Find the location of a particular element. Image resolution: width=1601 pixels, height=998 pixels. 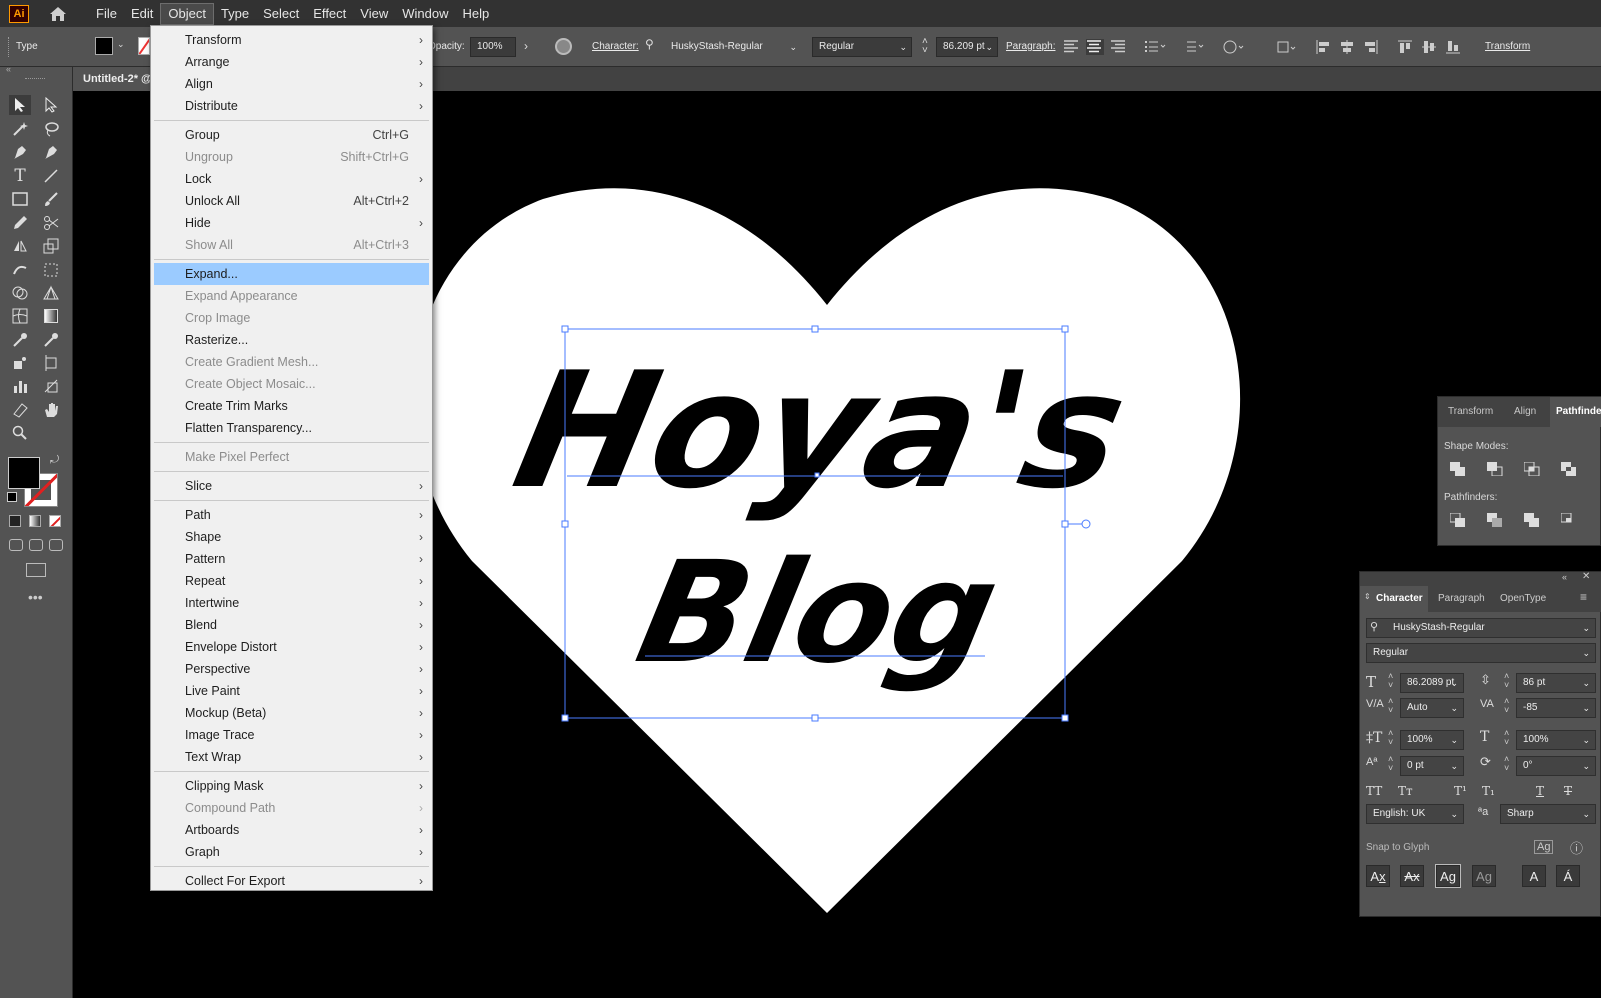

strikethrough-icon: T is located at coordinates (1568, 791).